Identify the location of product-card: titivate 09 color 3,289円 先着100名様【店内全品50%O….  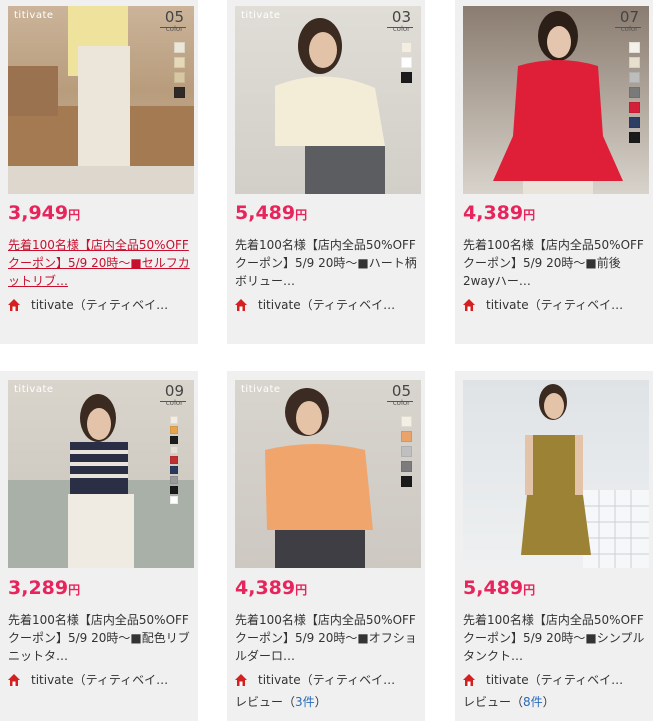
(99, 546).